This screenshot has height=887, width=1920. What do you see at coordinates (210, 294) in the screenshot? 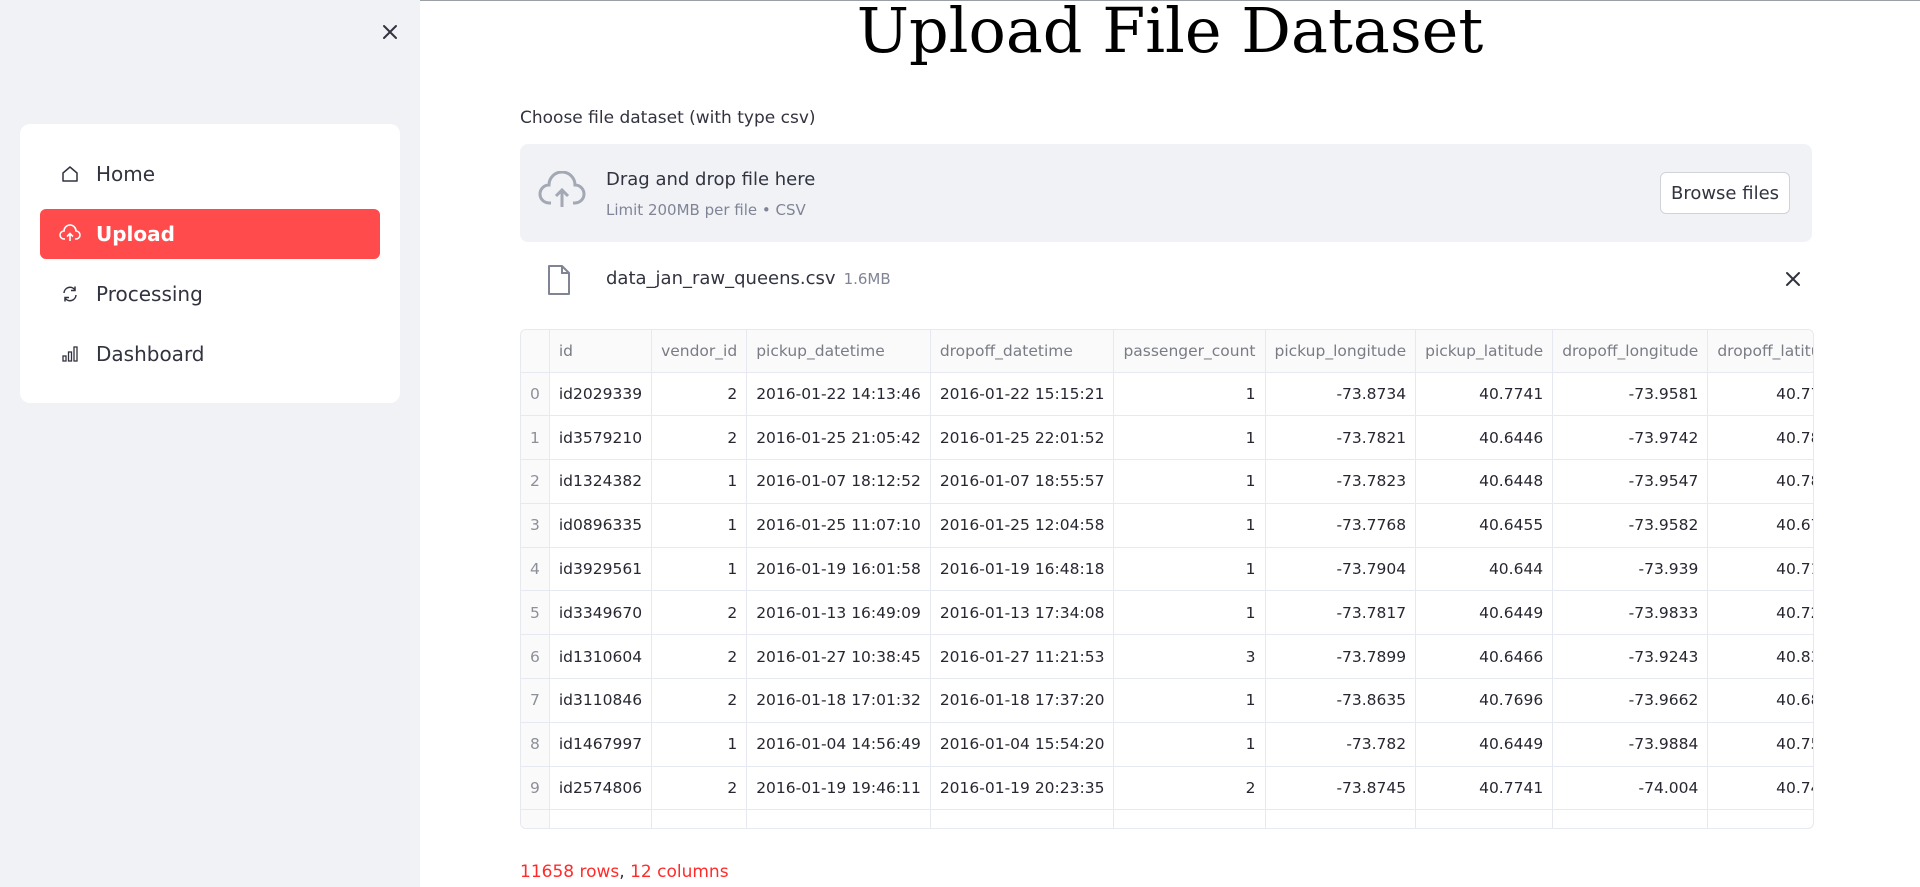
I see `sidebar-item-processing: Processing` at bounding box center [210, 294].